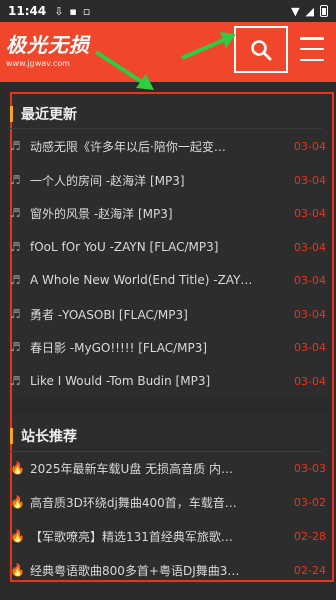  I want to click on list-item: 🔥 高音质3D环绕dj舞曲400首，车载音… 03-02, so click(168, 502).